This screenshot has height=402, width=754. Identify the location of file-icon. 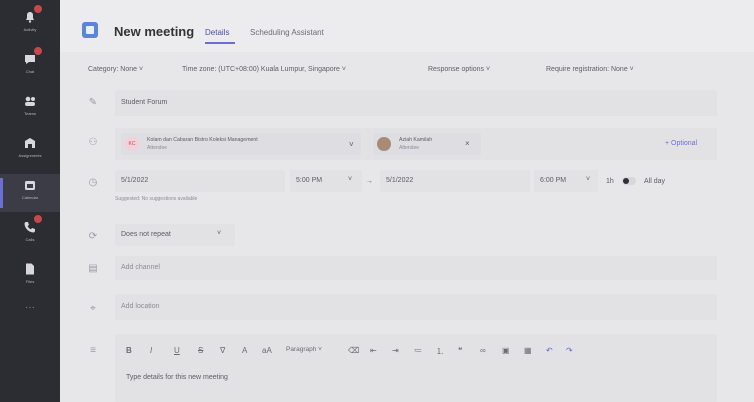
(30, 269).